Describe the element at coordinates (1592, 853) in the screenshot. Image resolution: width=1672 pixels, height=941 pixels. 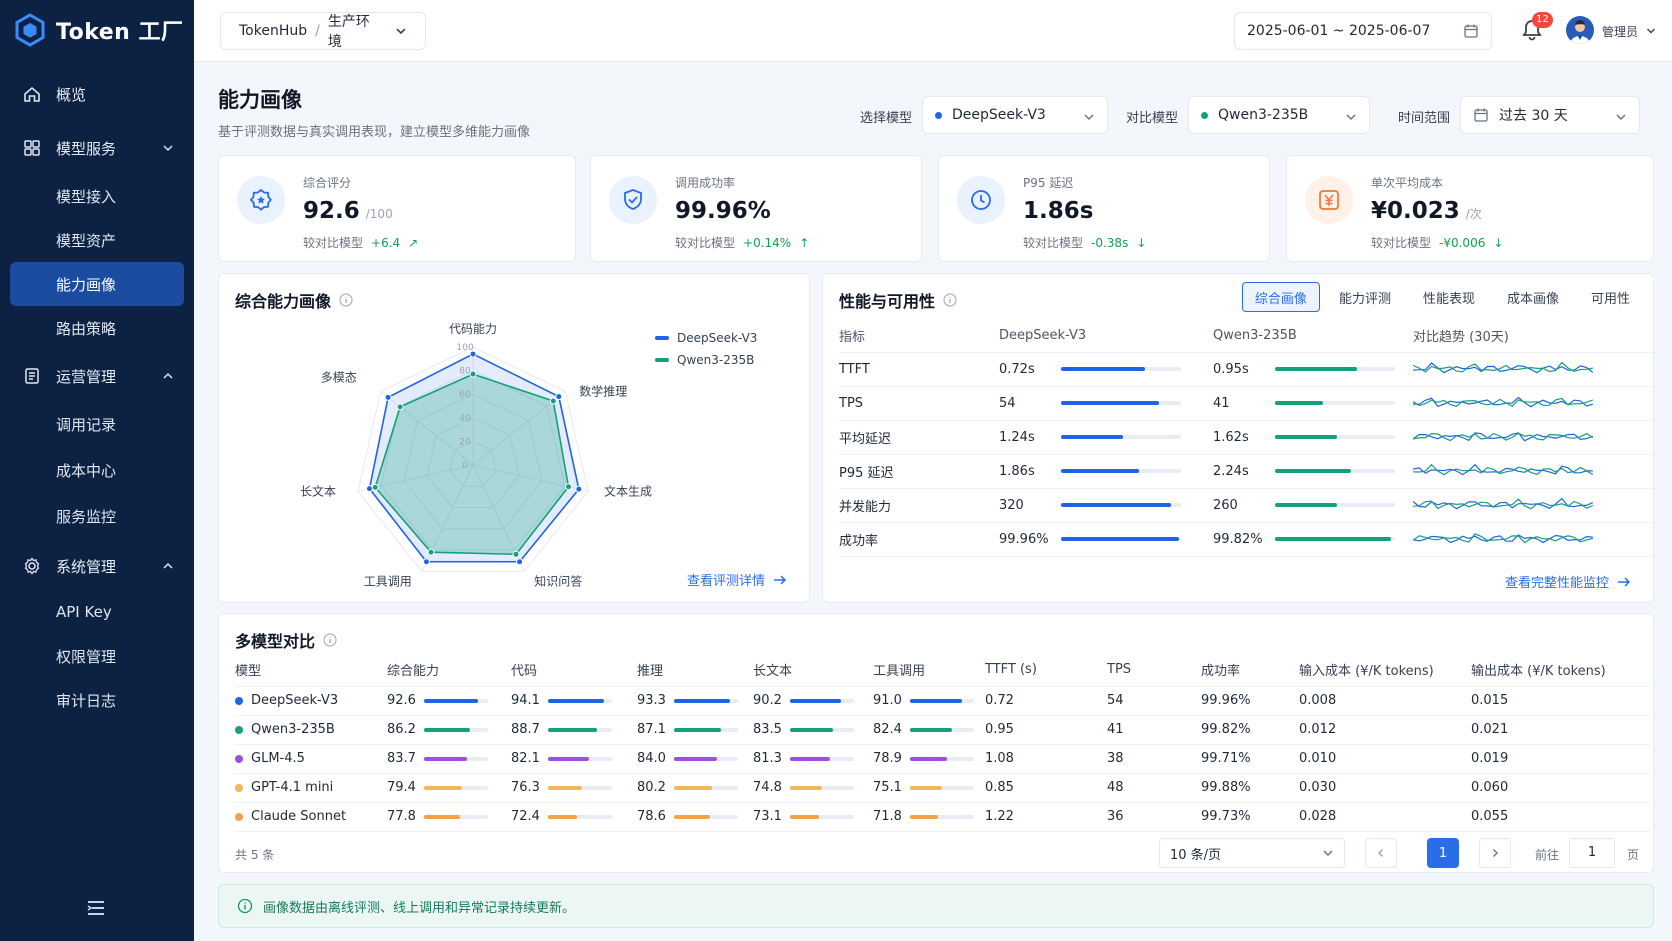
I see `goto-page-input: 1` at that location.